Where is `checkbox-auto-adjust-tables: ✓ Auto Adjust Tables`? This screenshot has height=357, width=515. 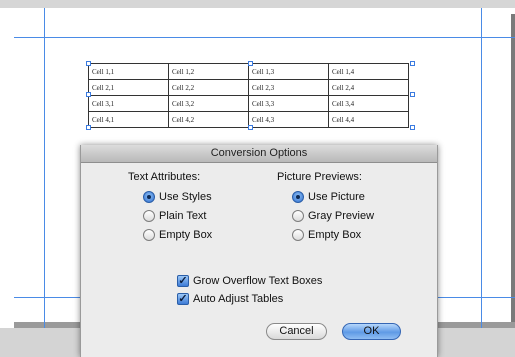
checkbox-auto-adjust-tables: ✓ Auto Adjust Tables is located at coordinates (230, 299).